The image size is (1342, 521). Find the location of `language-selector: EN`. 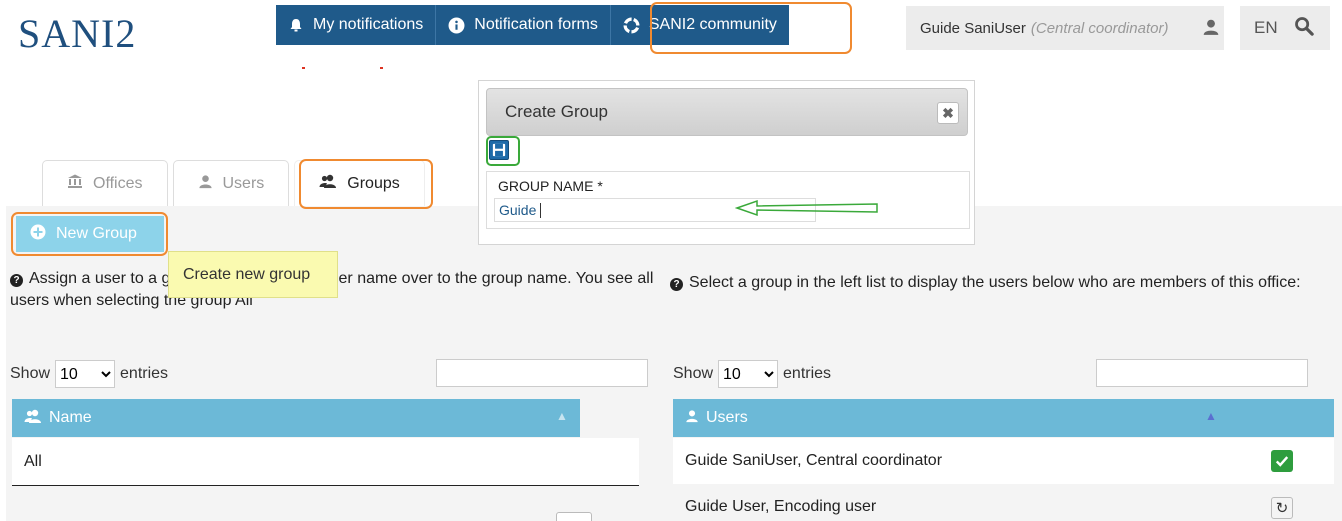

language-selector: EN is located at coordinates (1266, 28).